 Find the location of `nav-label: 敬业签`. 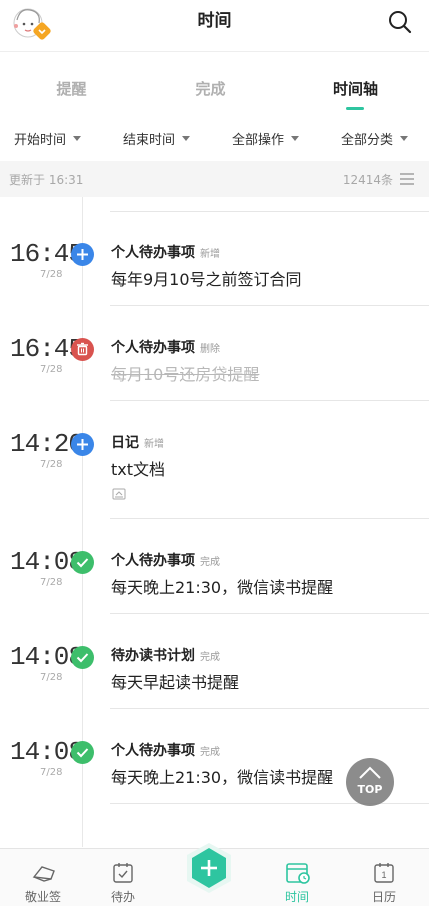

nav-label: 敬业签 is located at coordinates (42, 897).